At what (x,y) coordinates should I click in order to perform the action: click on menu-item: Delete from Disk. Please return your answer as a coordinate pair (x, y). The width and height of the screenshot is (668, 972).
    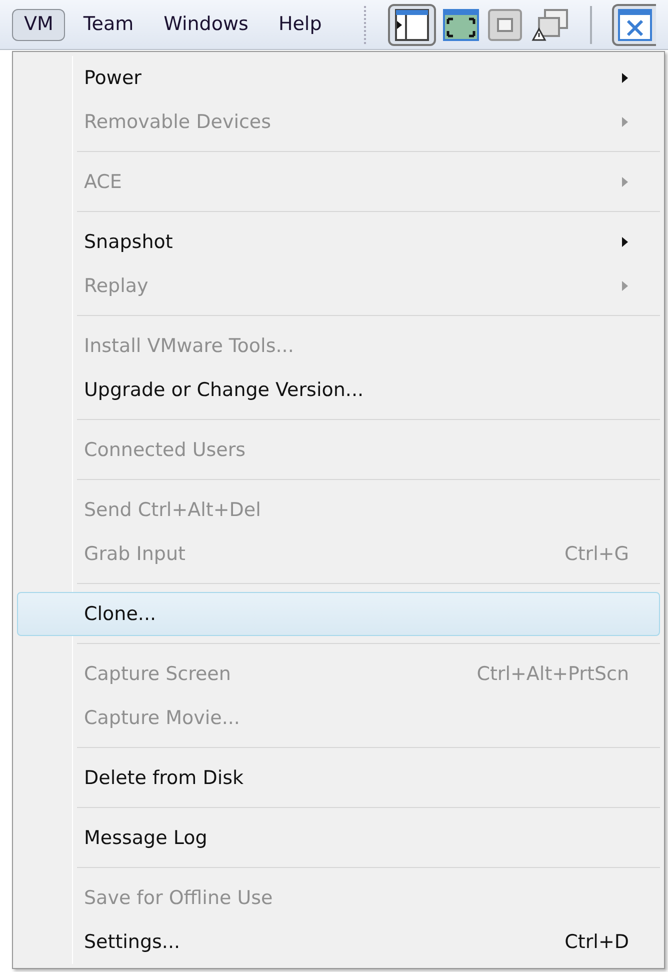
    Looking at the image, I should click on (338, 778).